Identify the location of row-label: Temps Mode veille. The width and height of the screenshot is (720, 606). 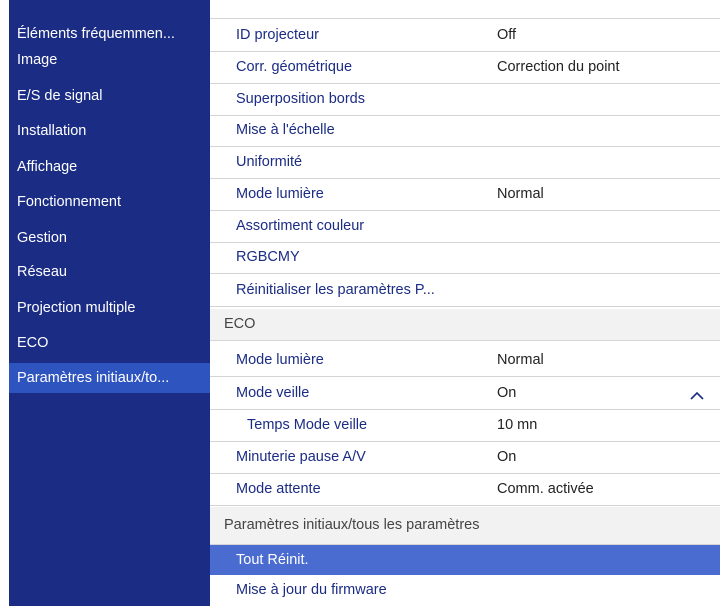
(307, 425).